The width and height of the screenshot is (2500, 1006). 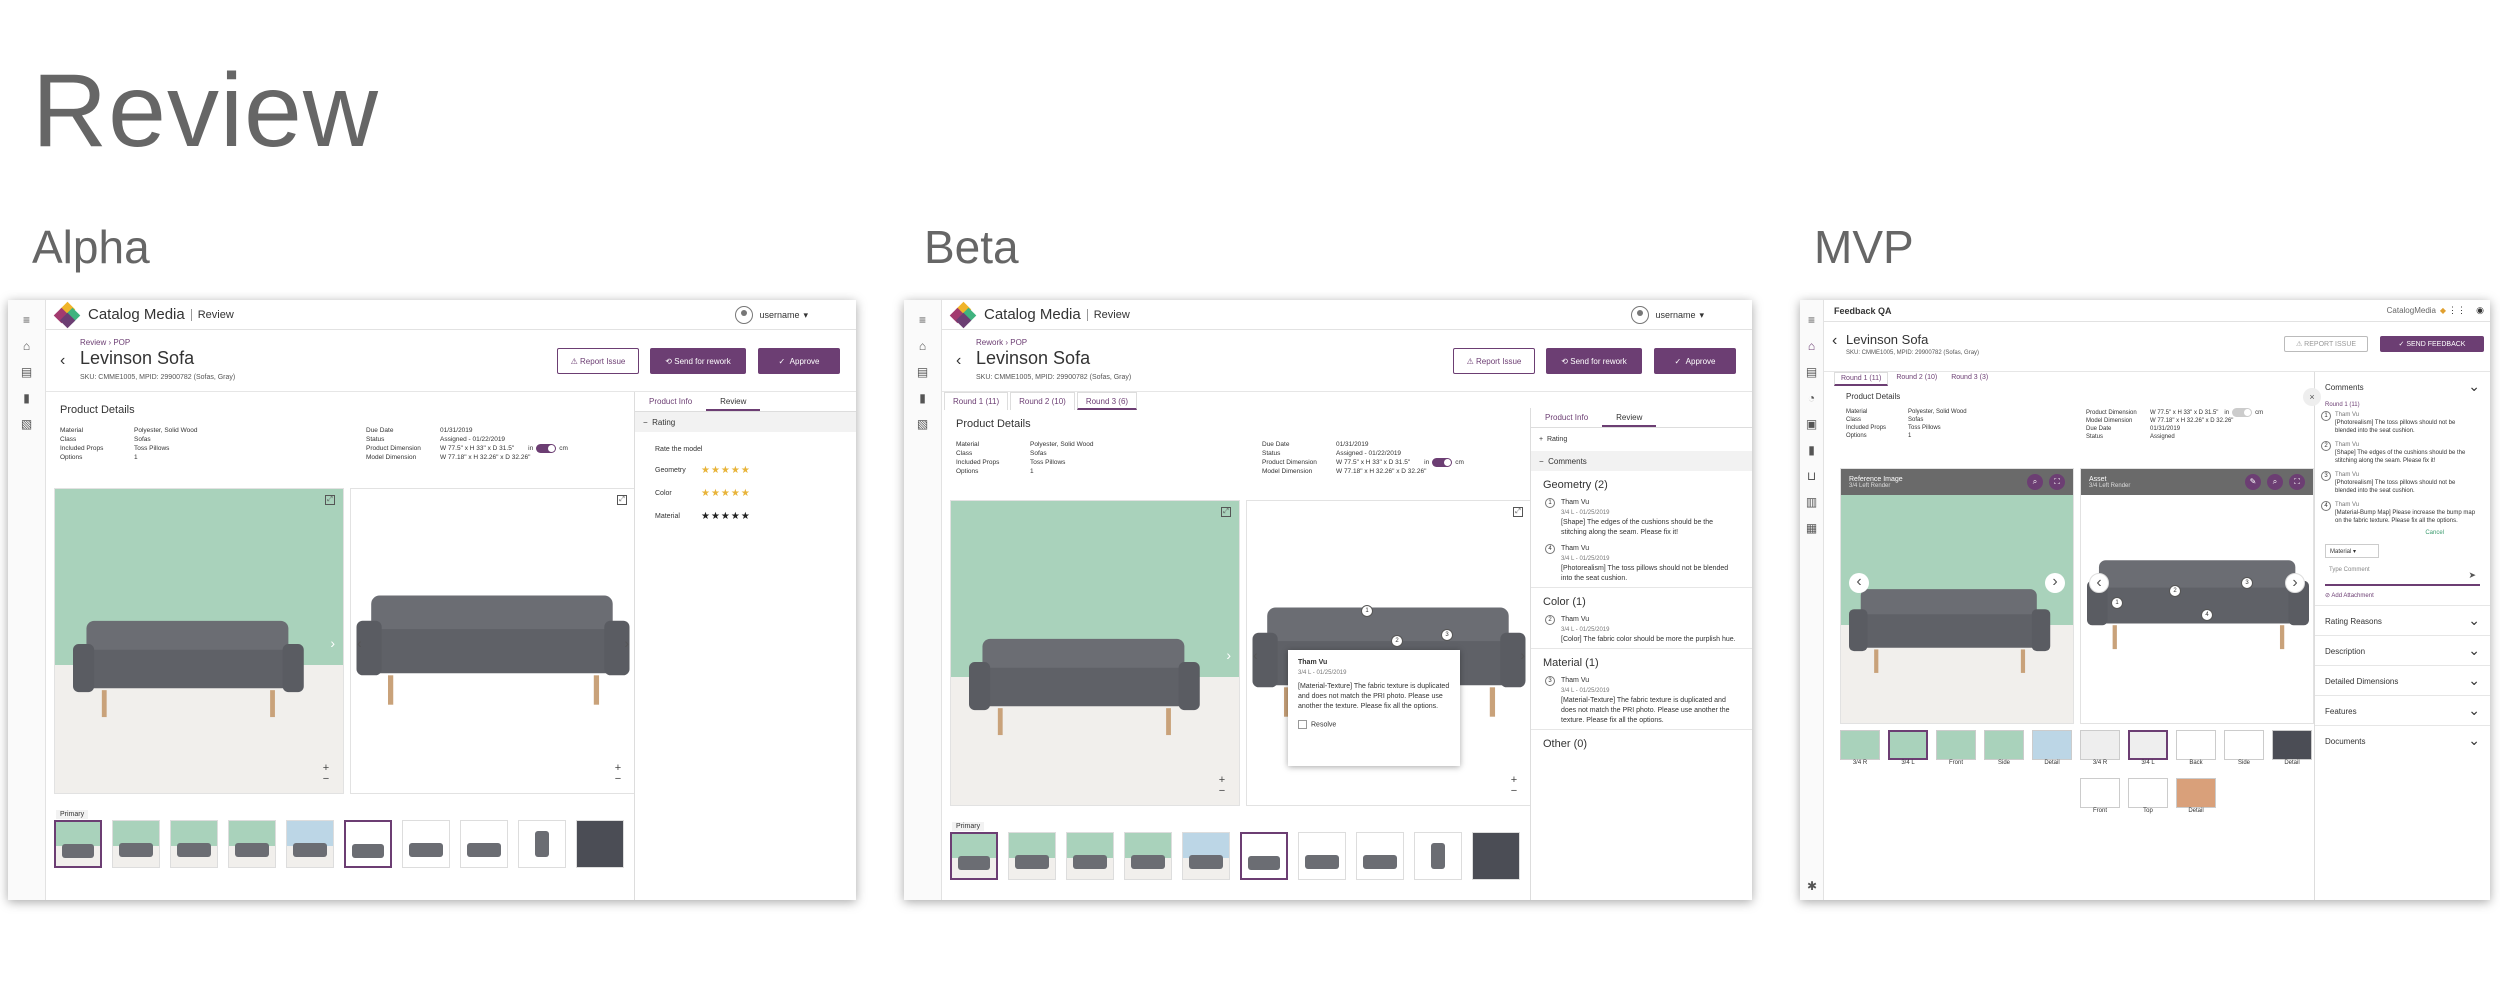 What do you see at coordinates (1641, 599) in the screenshot?
I see `comment-group-color: Color (1)` at bounding box center [1641, 599].